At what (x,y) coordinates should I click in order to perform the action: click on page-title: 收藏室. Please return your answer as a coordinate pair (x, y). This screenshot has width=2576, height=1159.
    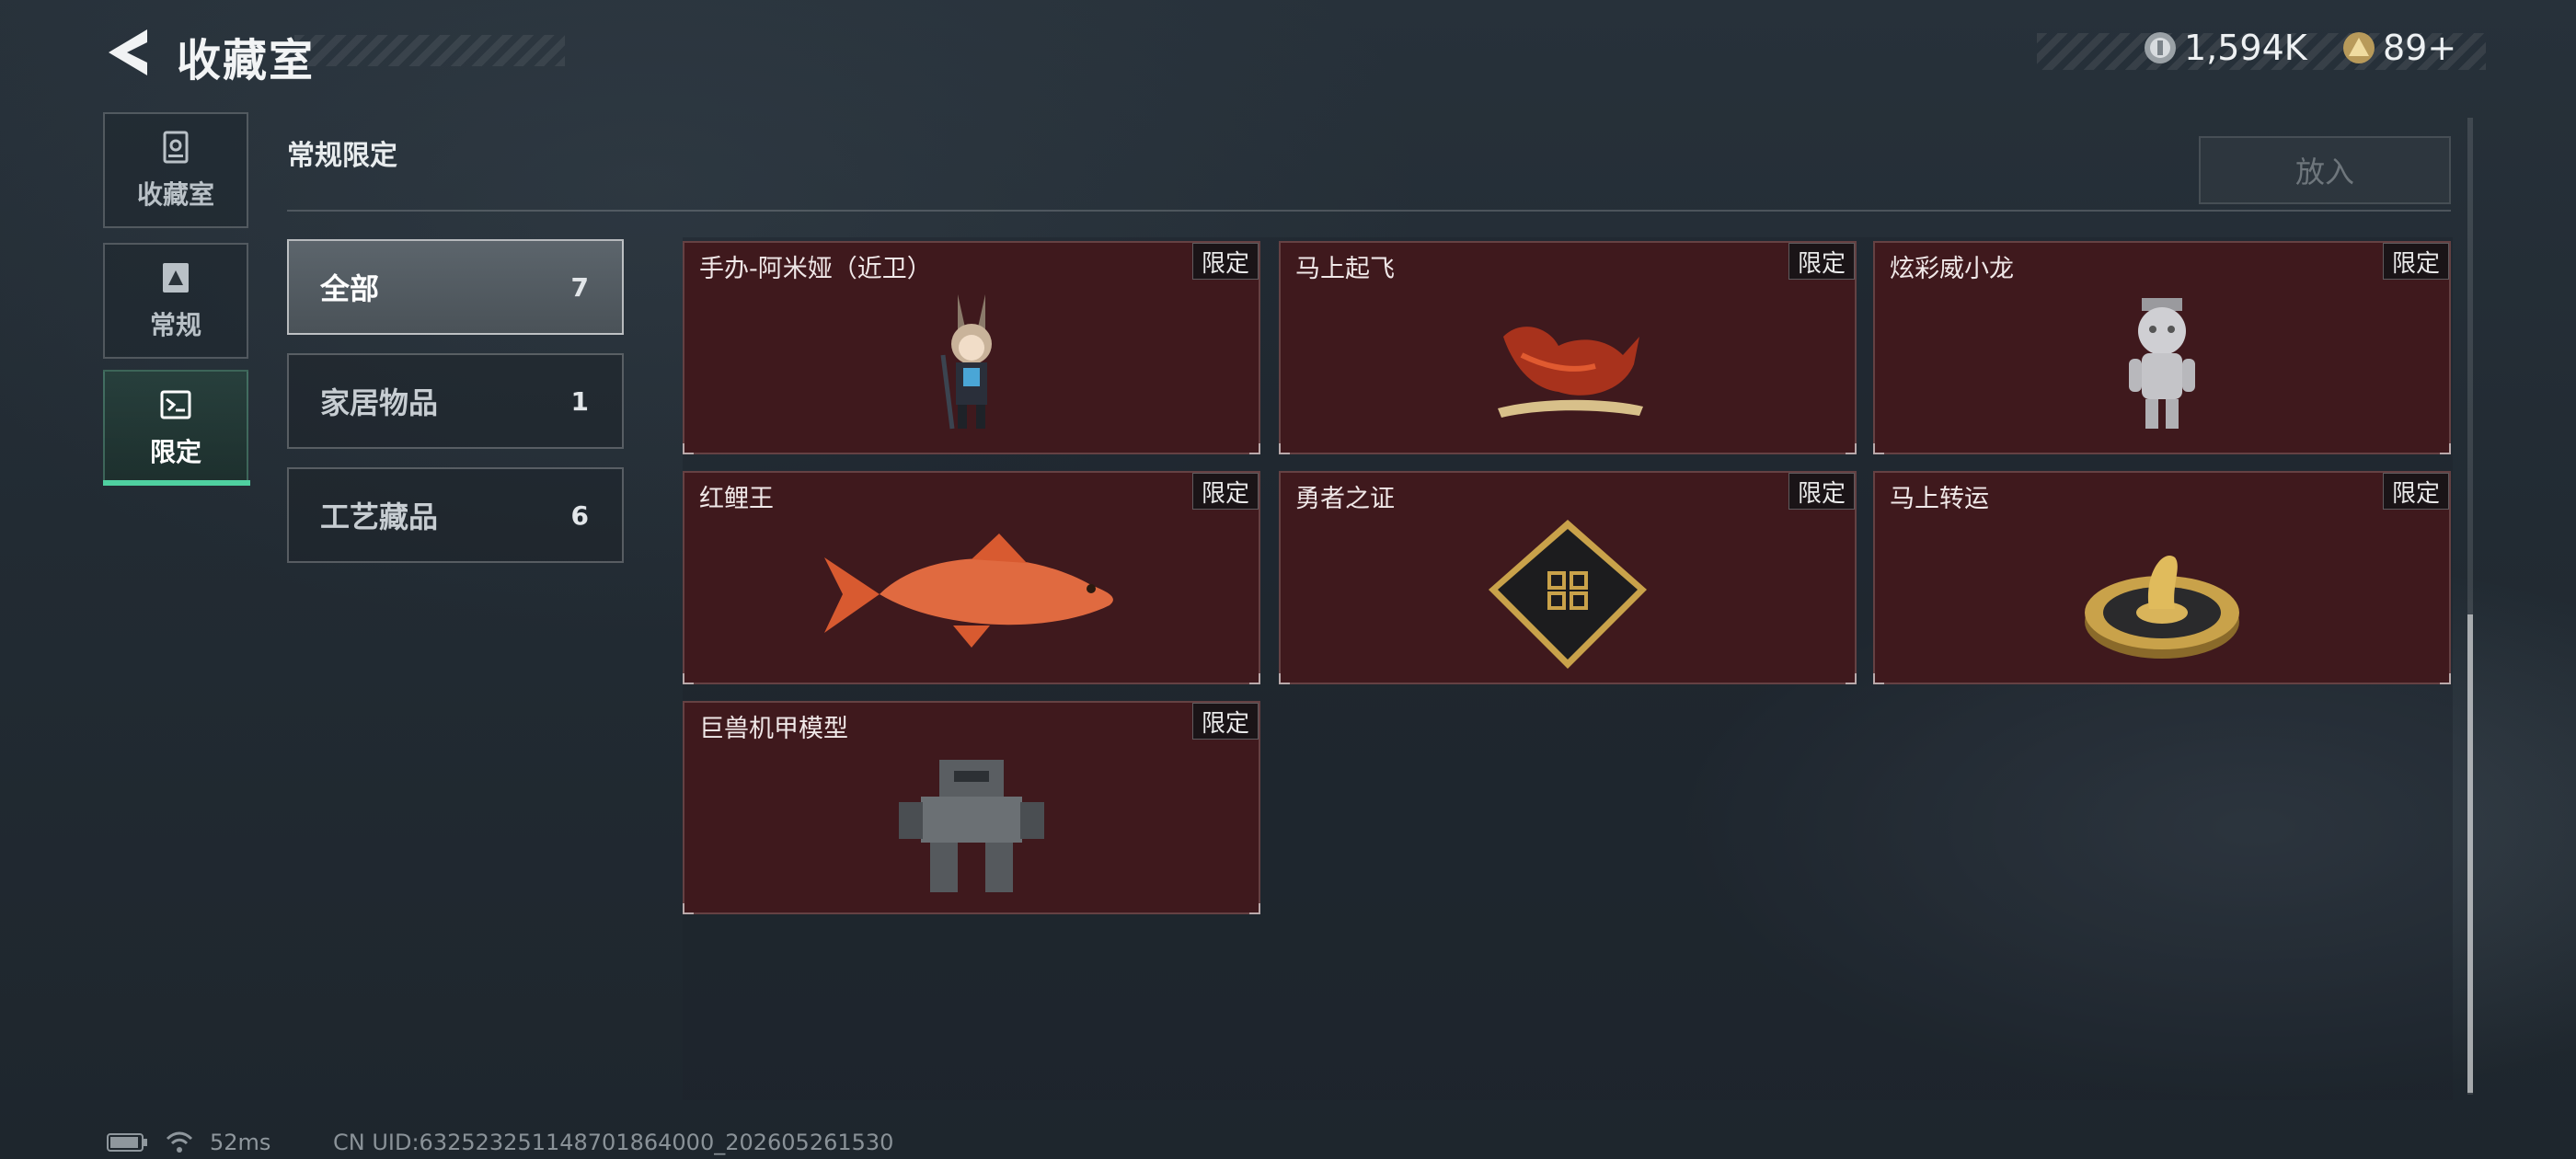
    Looking at the image, I should click on (246, 60).